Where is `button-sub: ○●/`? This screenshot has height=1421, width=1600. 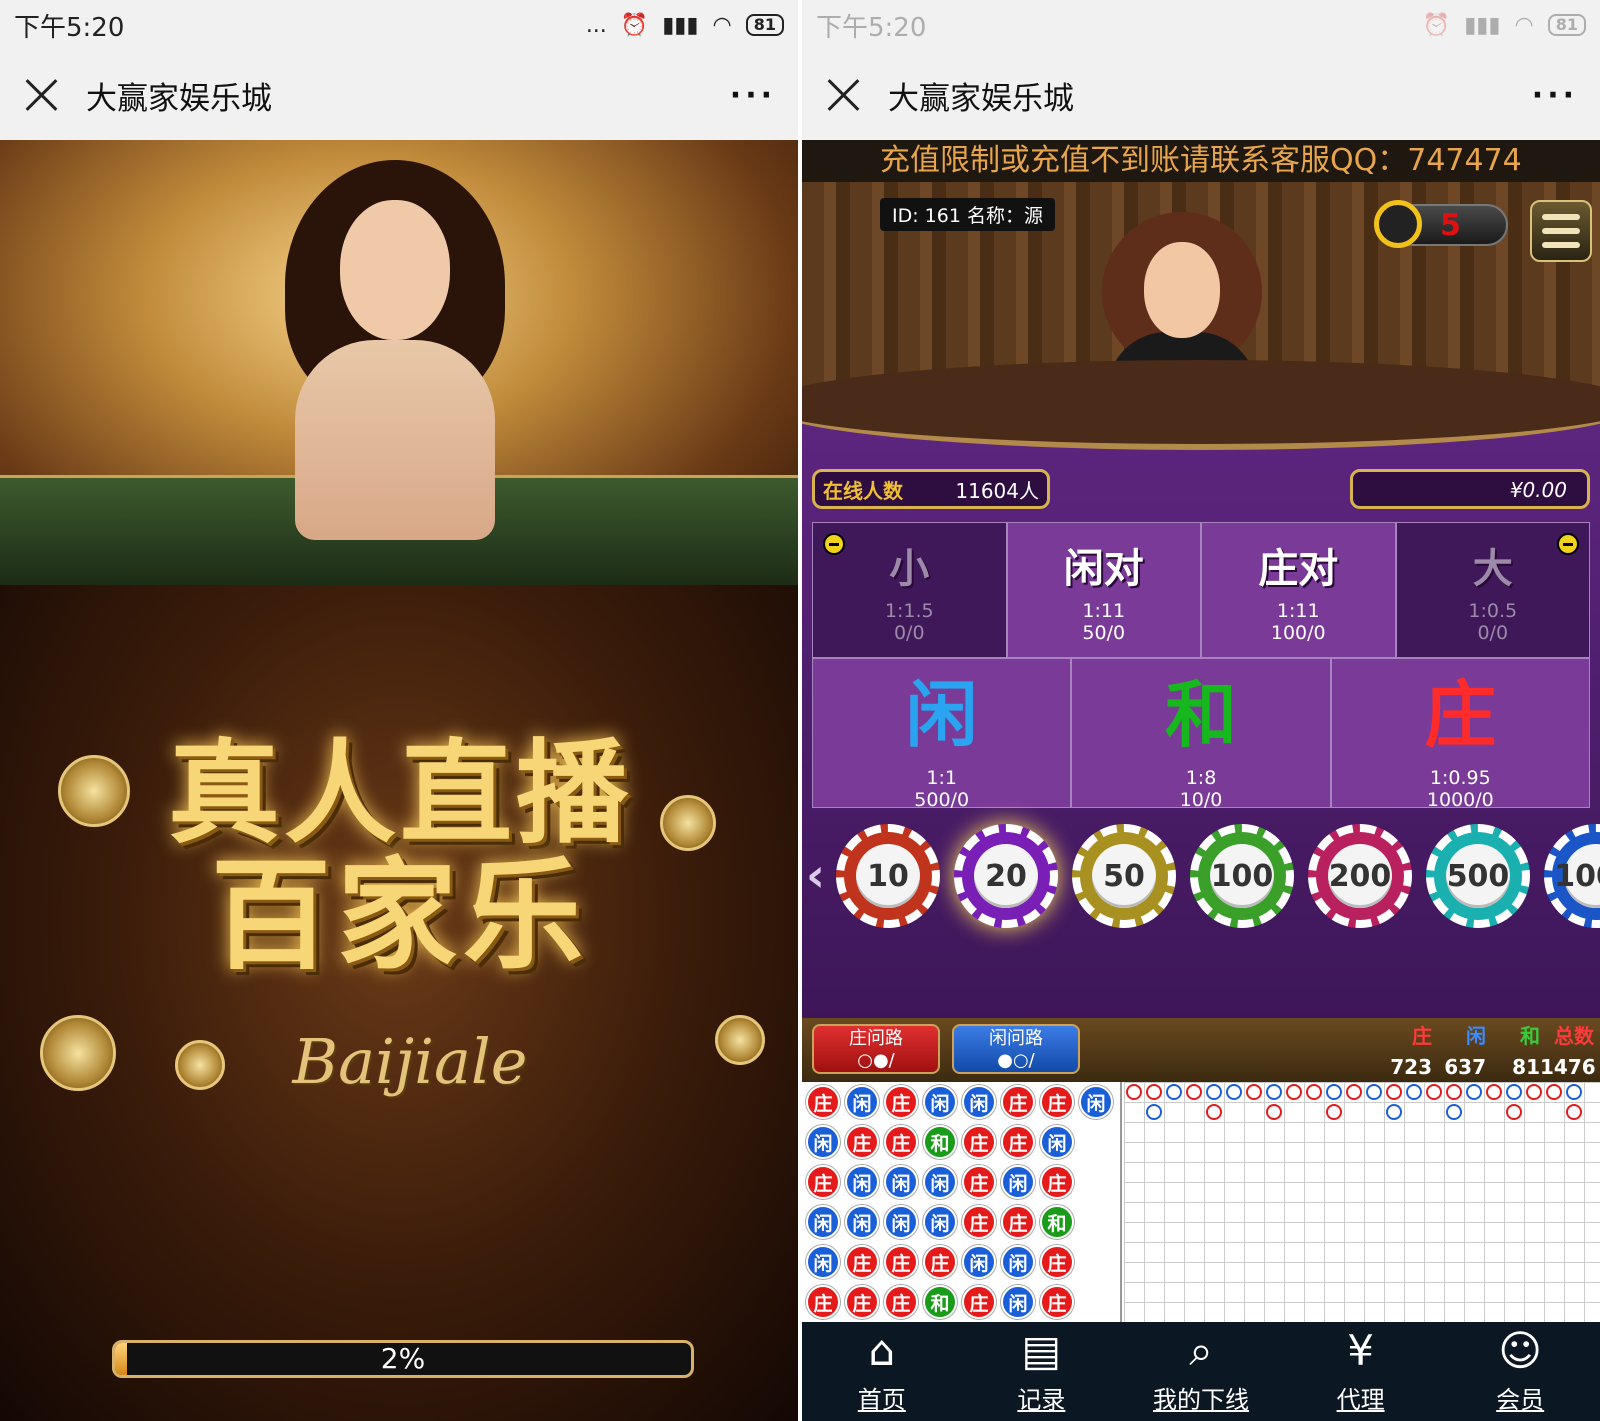
button-sub: ○●/ is located at coordinates (876, 1060).